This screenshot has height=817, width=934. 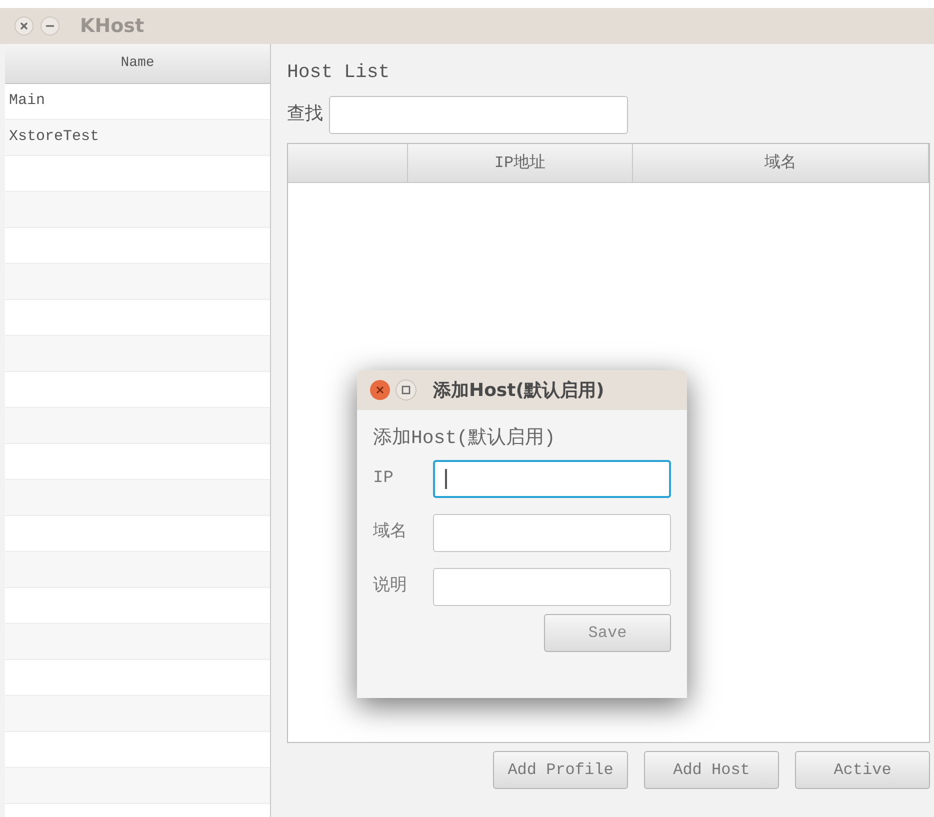 I want to click on action-button: Add Profile, so click(x=560, y=770).